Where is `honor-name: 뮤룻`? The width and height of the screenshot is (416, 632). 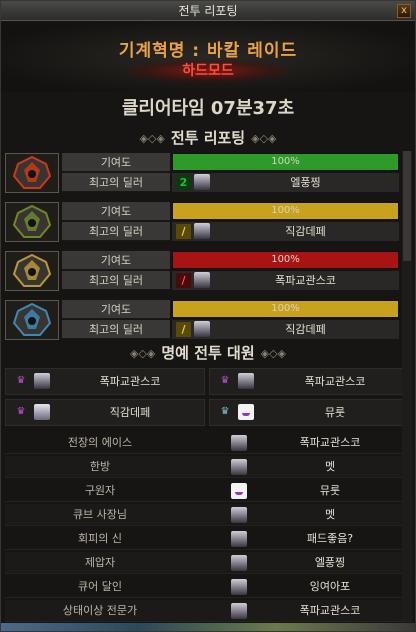 honor-name: 뮤룻 is located at coordinates (335, 412).